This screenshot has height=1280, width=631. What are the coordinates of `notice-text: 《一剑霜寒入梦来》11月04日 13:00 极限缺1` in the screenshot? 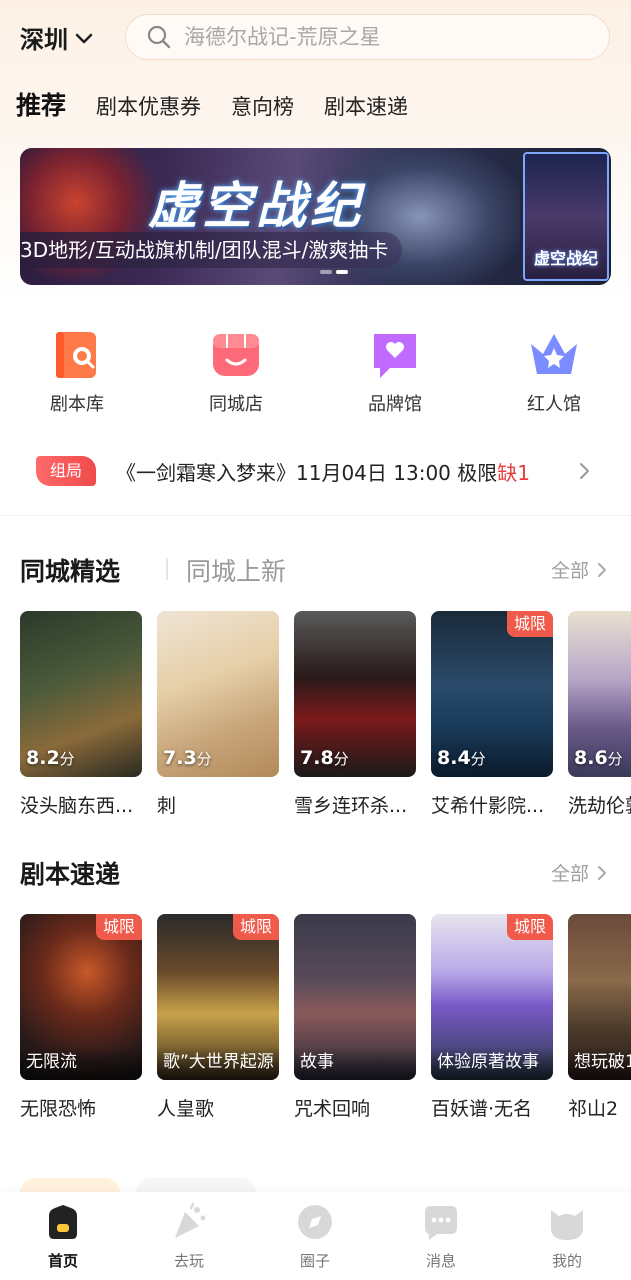 It's located at (323, 471).